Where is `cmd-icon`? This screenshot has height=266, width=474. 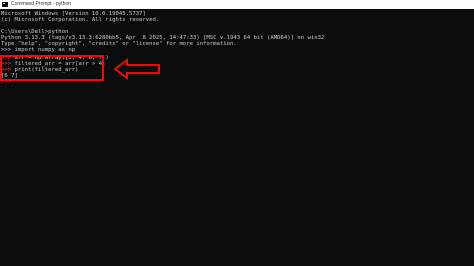
cmd-icon is located at coordinates (5, 4).